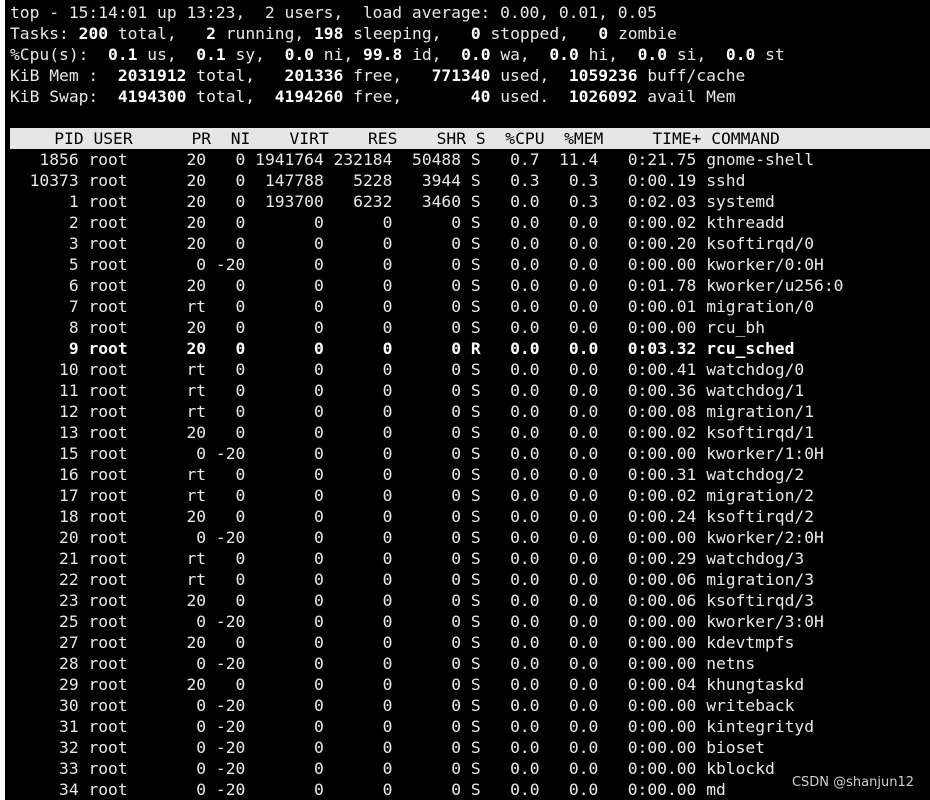 The height and width of the screenshot is (800, 930). I want to click on swap-free: 4194260, so click(309, 96).